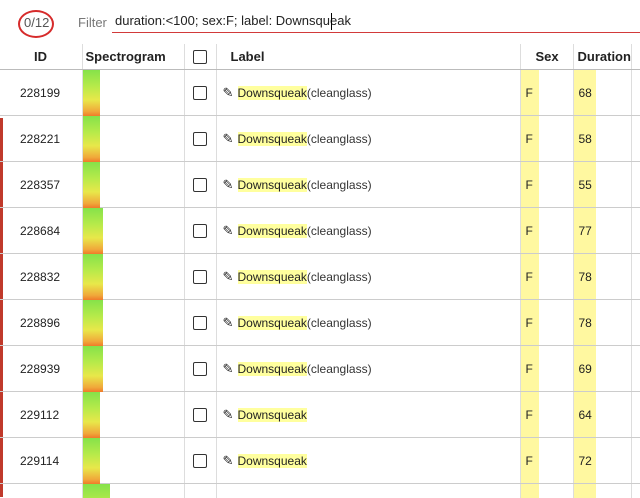  What do you see at coordinates (602, 461) in the screenshot?
I see `duration-cell: 72` at bounding box center [602, 461].